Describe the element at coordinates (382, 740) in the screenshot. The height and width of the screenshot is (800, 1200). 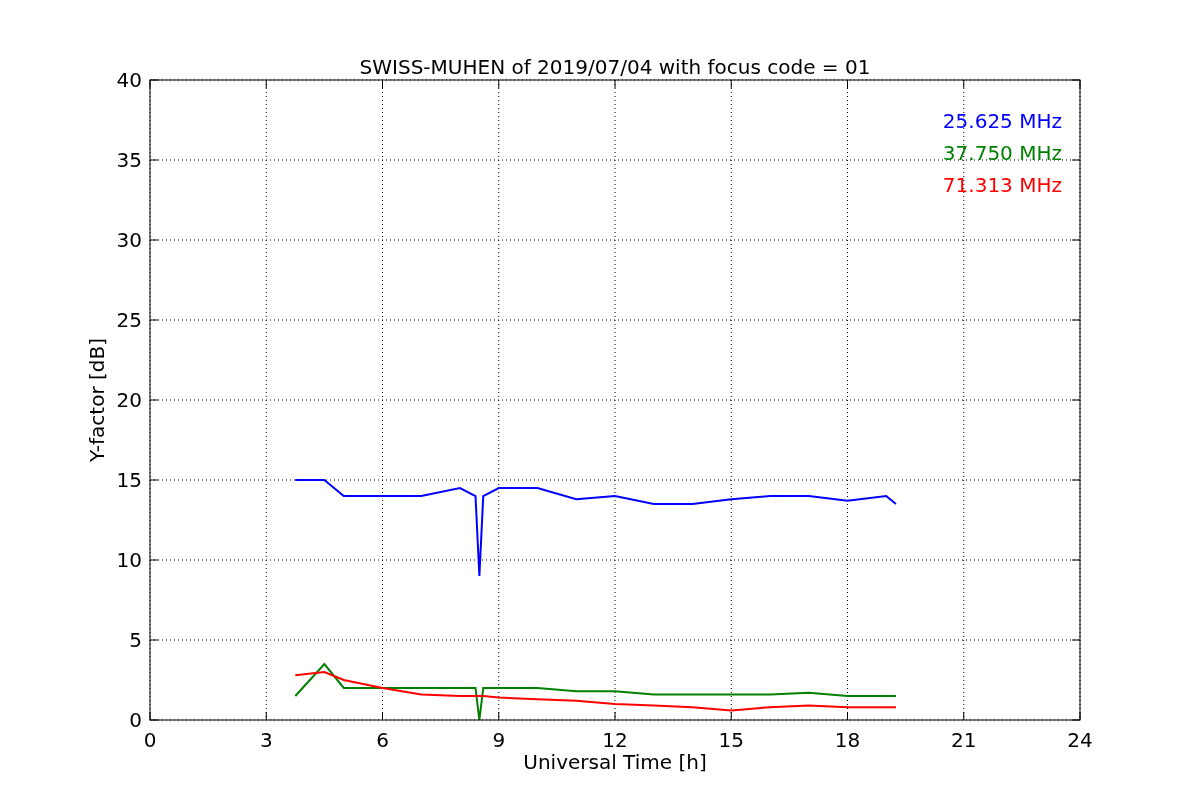
I see `x-tick-label: 6` at that location.